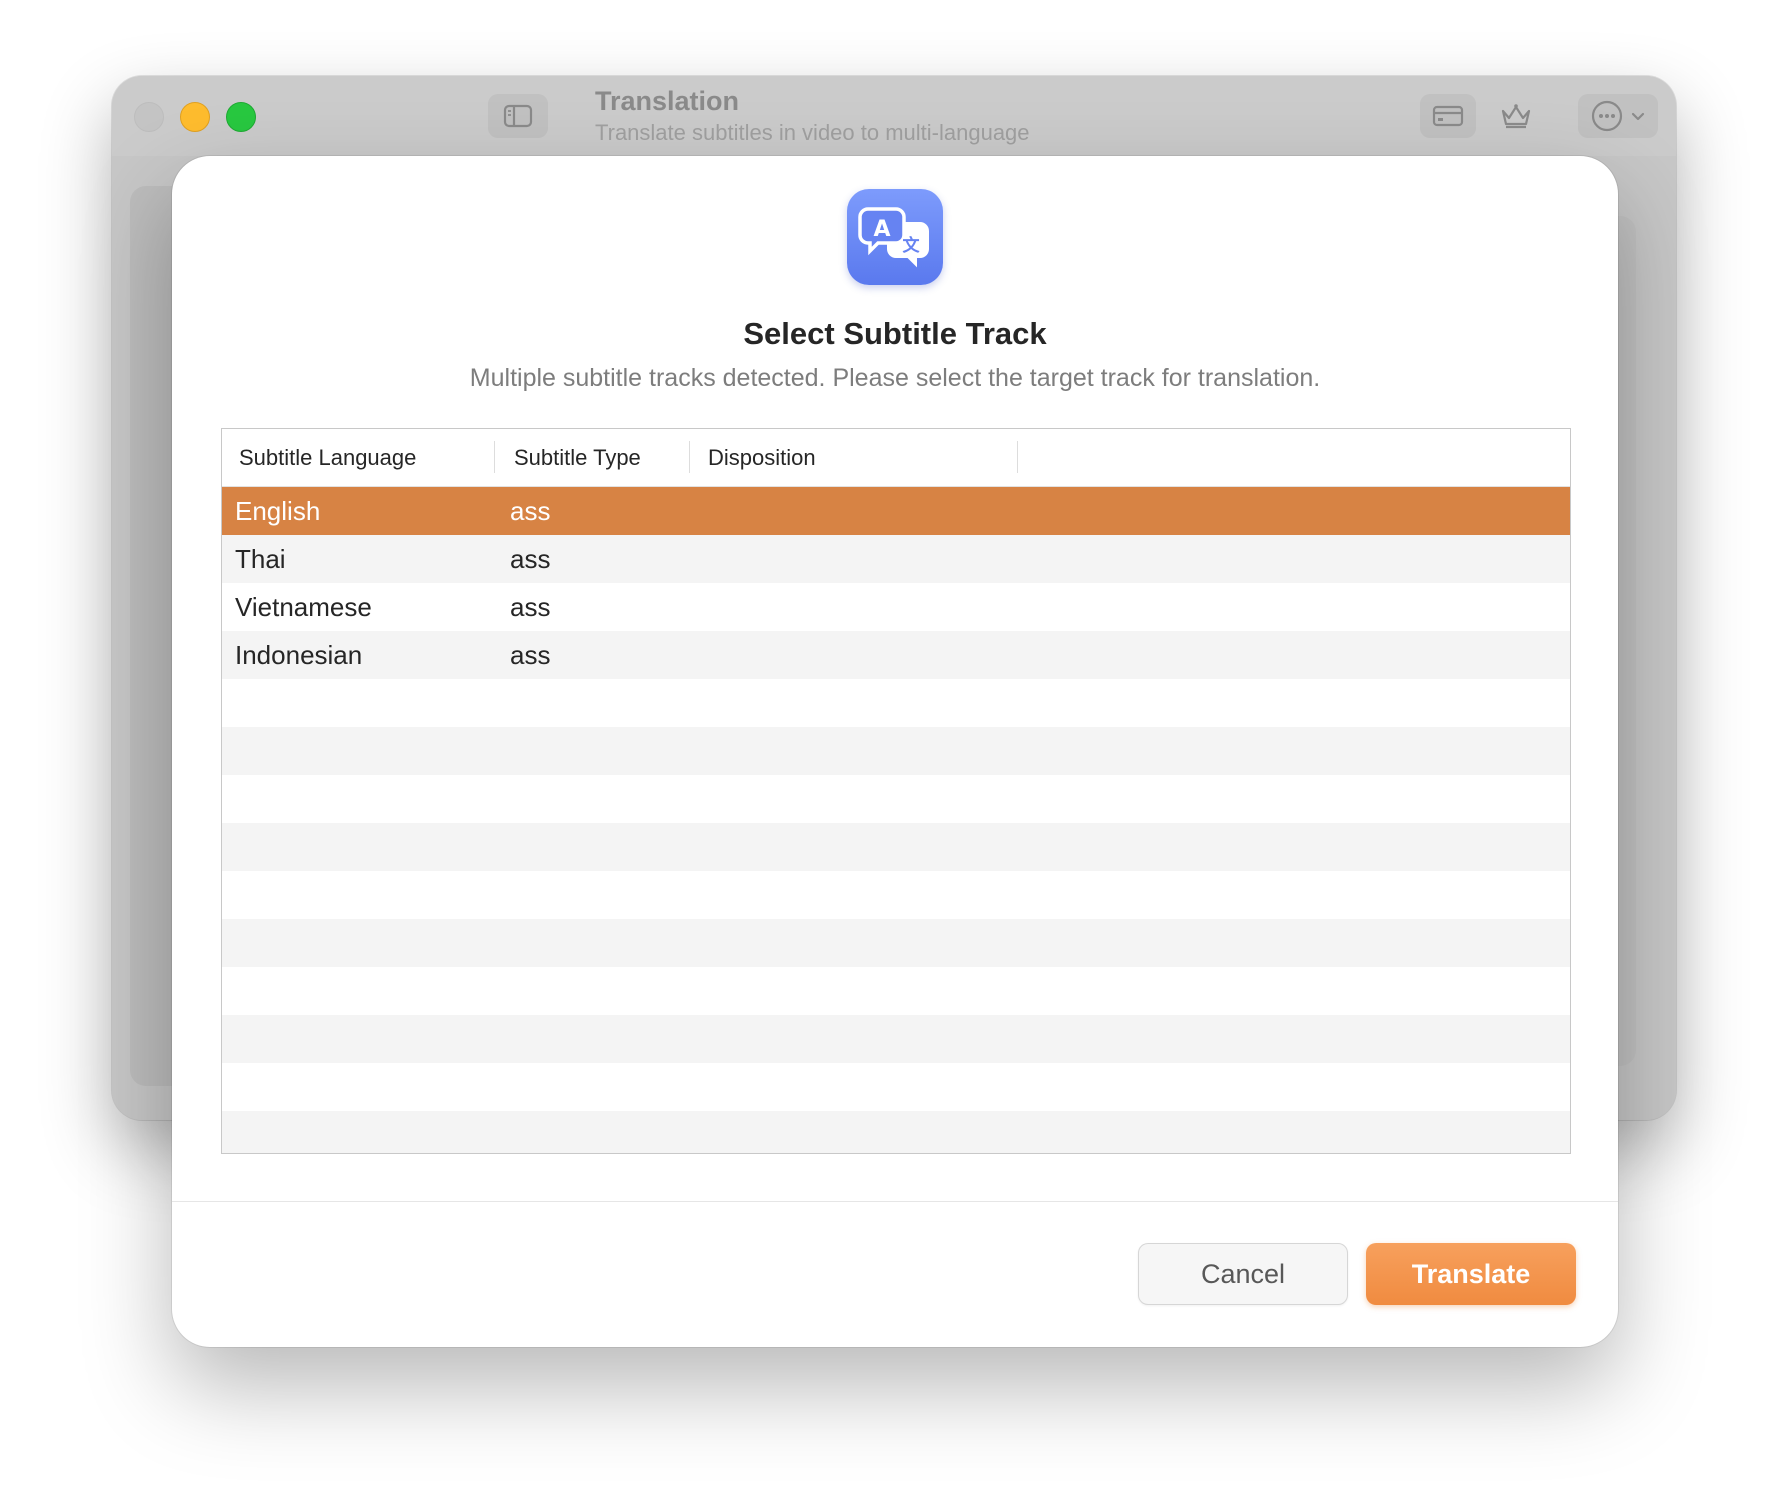  I want to click on sidebar-toggle-icon, so click(518, 116).